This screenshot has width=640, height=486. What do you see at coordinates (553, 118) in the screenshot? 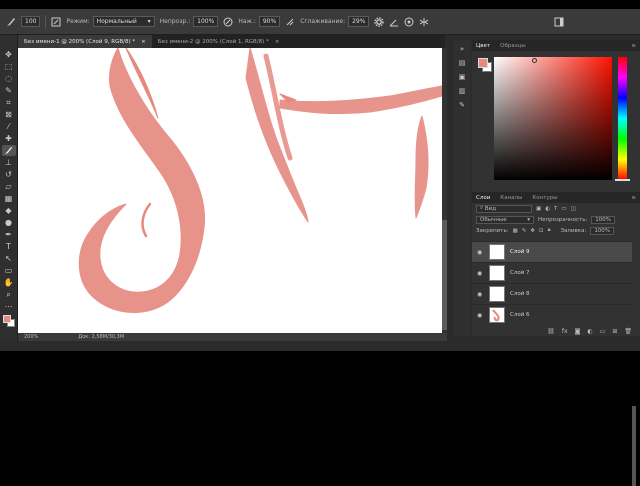
I see `color-picker-field` at bounding box center [553, 118].